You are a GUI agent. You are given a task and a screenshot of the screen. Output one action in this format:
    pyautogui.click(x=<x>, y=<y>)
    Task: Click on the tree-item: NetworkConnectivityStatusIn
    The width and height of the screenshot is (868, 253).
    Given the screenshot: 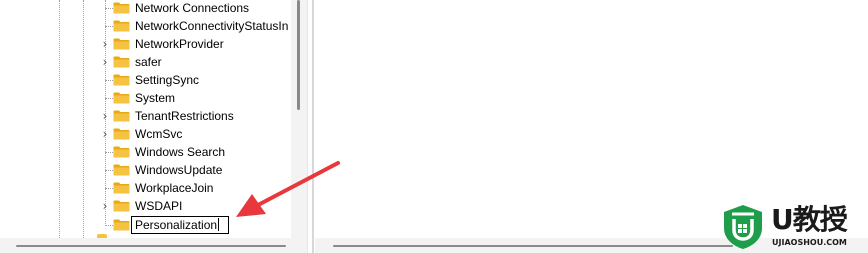 What is the action you would take?
    pyautogui.click(x=145, y=26)
    